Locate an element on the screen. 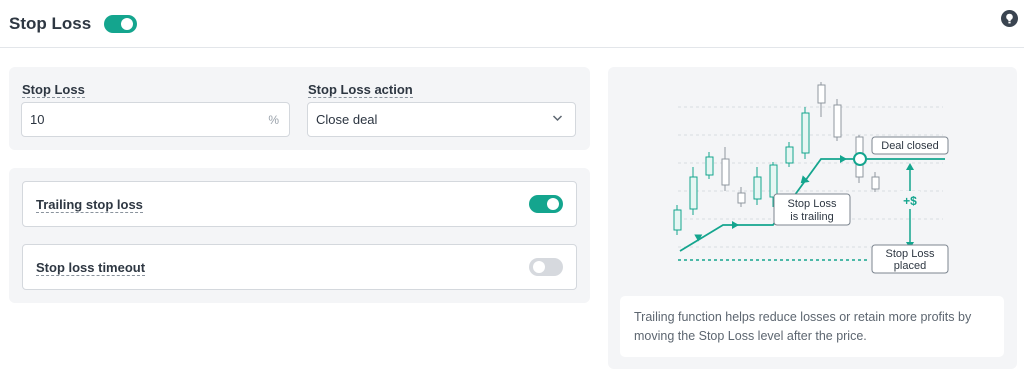  placed-label-line2: placed is located at coordinates (910, 266).